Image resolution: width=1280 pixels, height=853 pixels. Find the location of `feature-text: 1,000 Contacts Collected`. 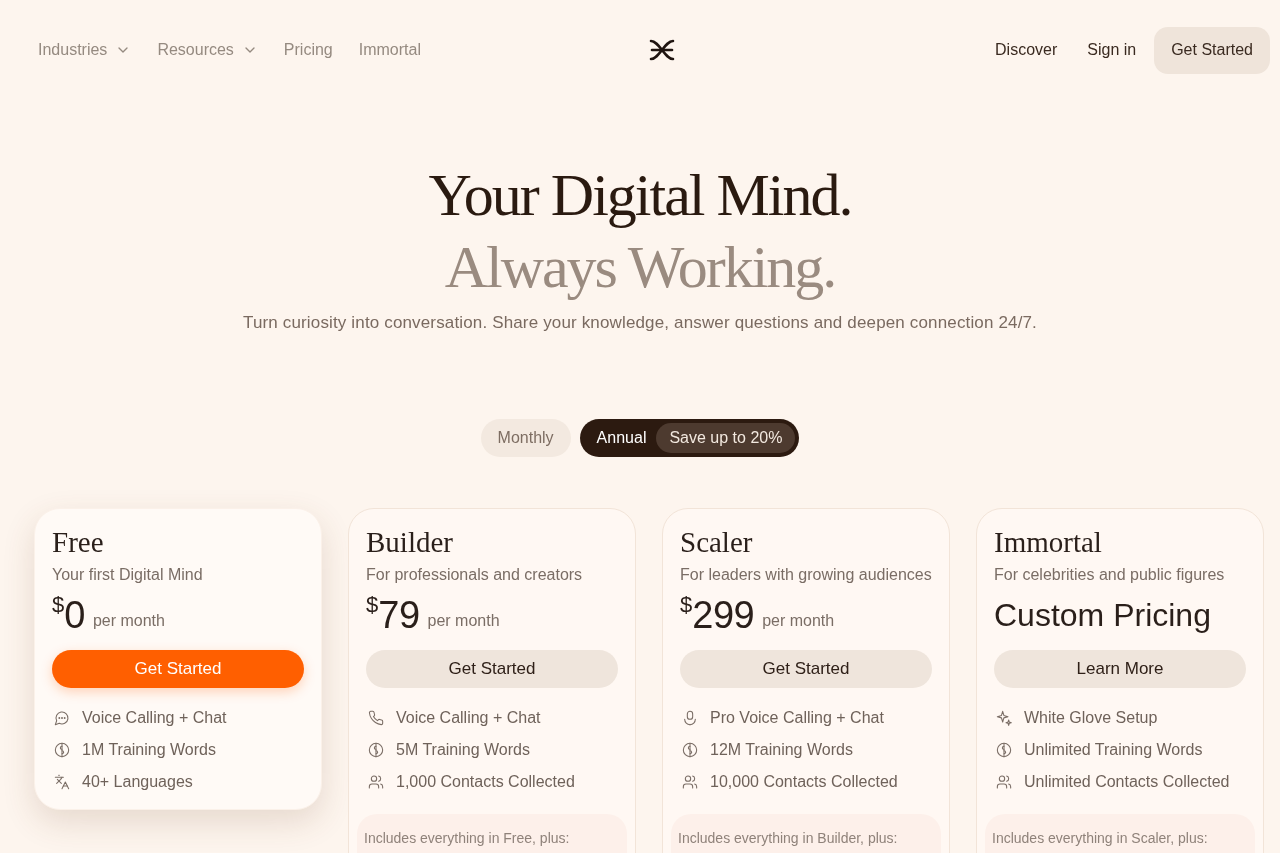

feature-text: 1,000 Contacts Collected is located at coordinates (485, 782).